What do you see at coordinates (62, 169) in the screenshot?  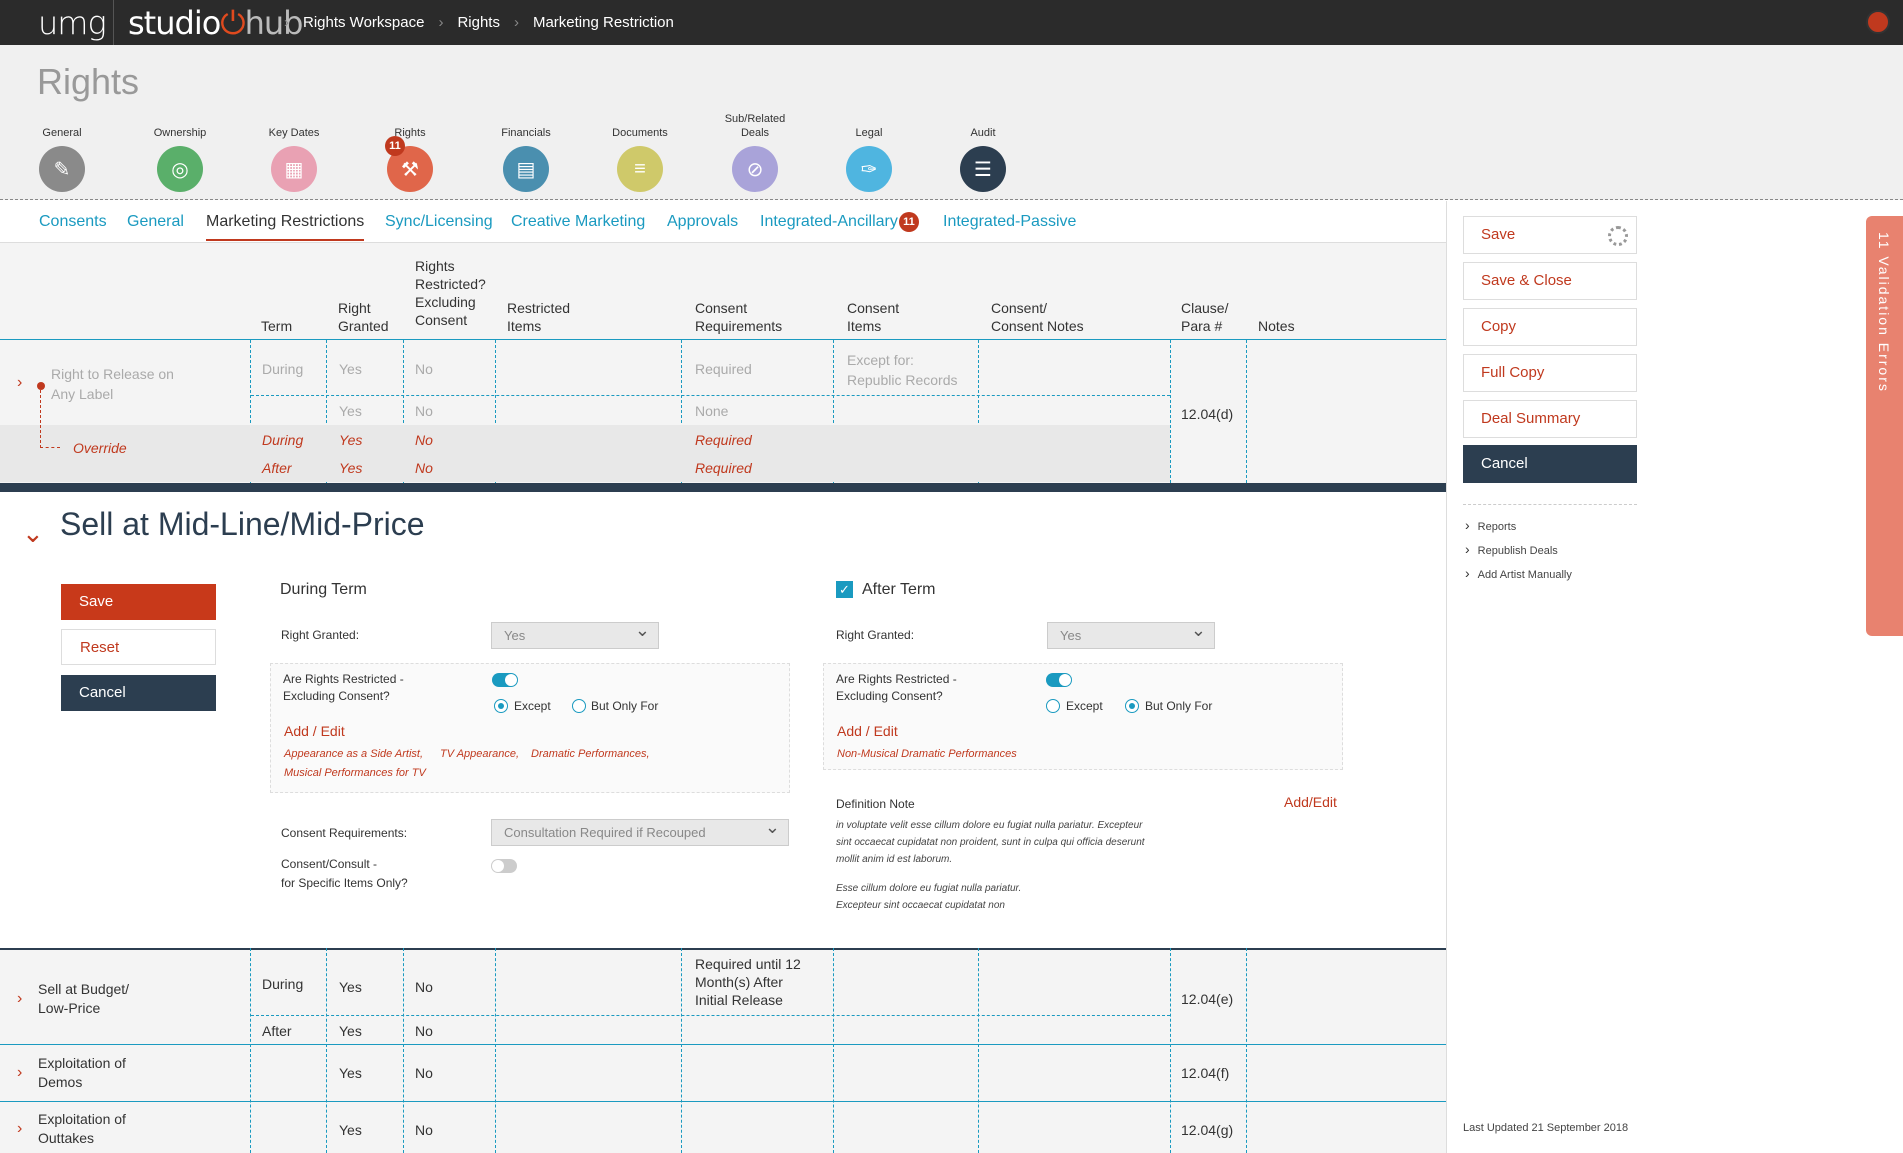 I see `paperclip-icon: ✎` at bounding box center [62, 169].